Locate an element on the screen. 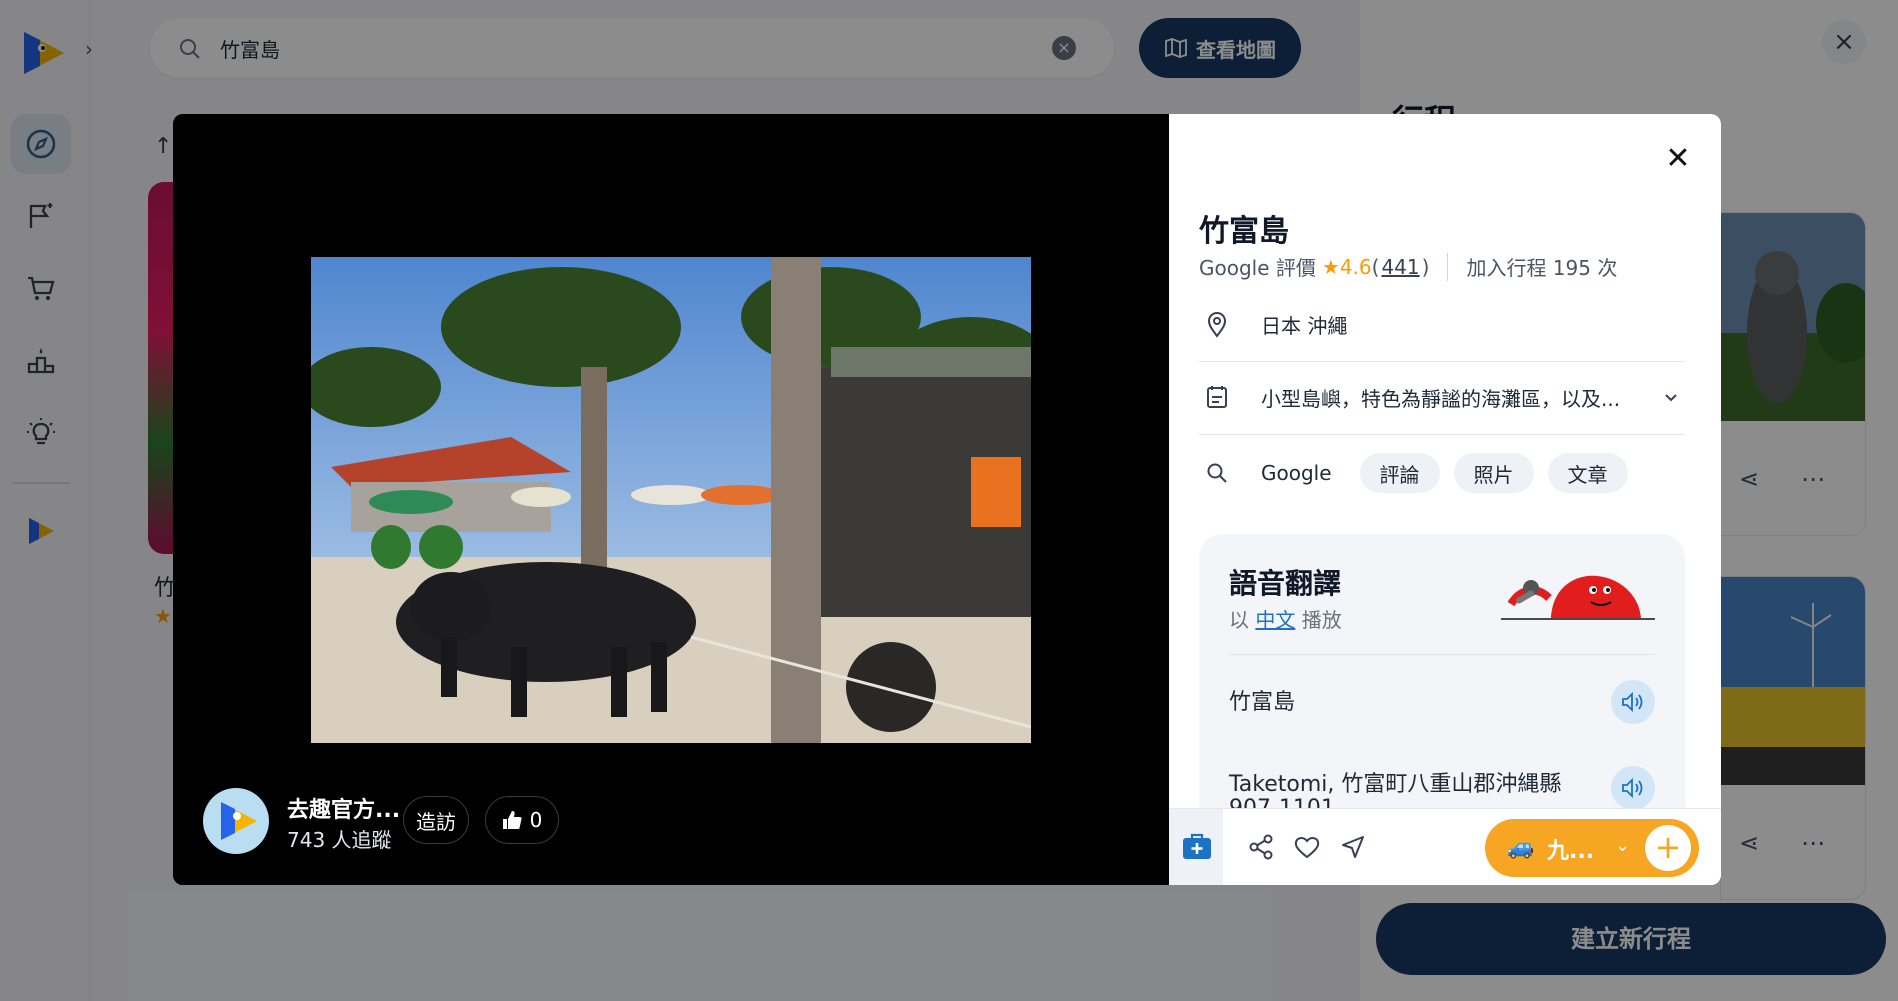 This screenshot has height=1001, width=1898. place-name: 竹富島 is located at coordinates (1244, 231).